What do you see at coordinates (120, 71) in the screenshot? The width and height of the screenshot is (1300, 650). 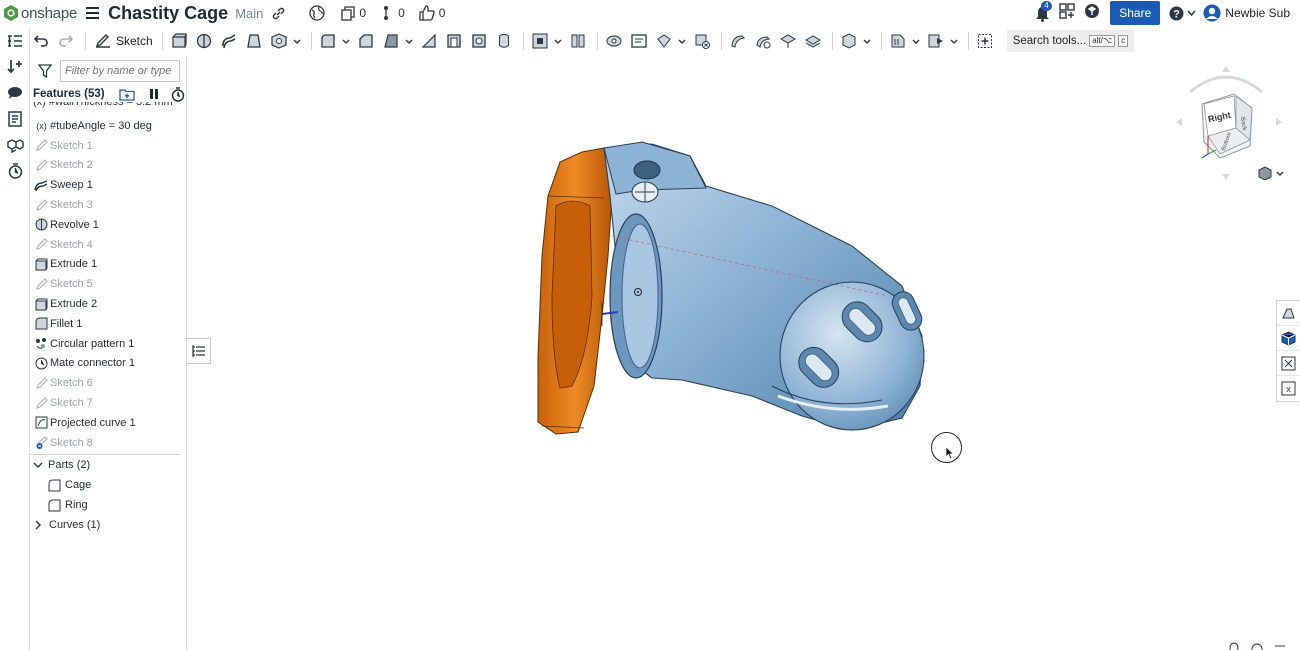 I see `filter-input` at bounding box center [120, 71].